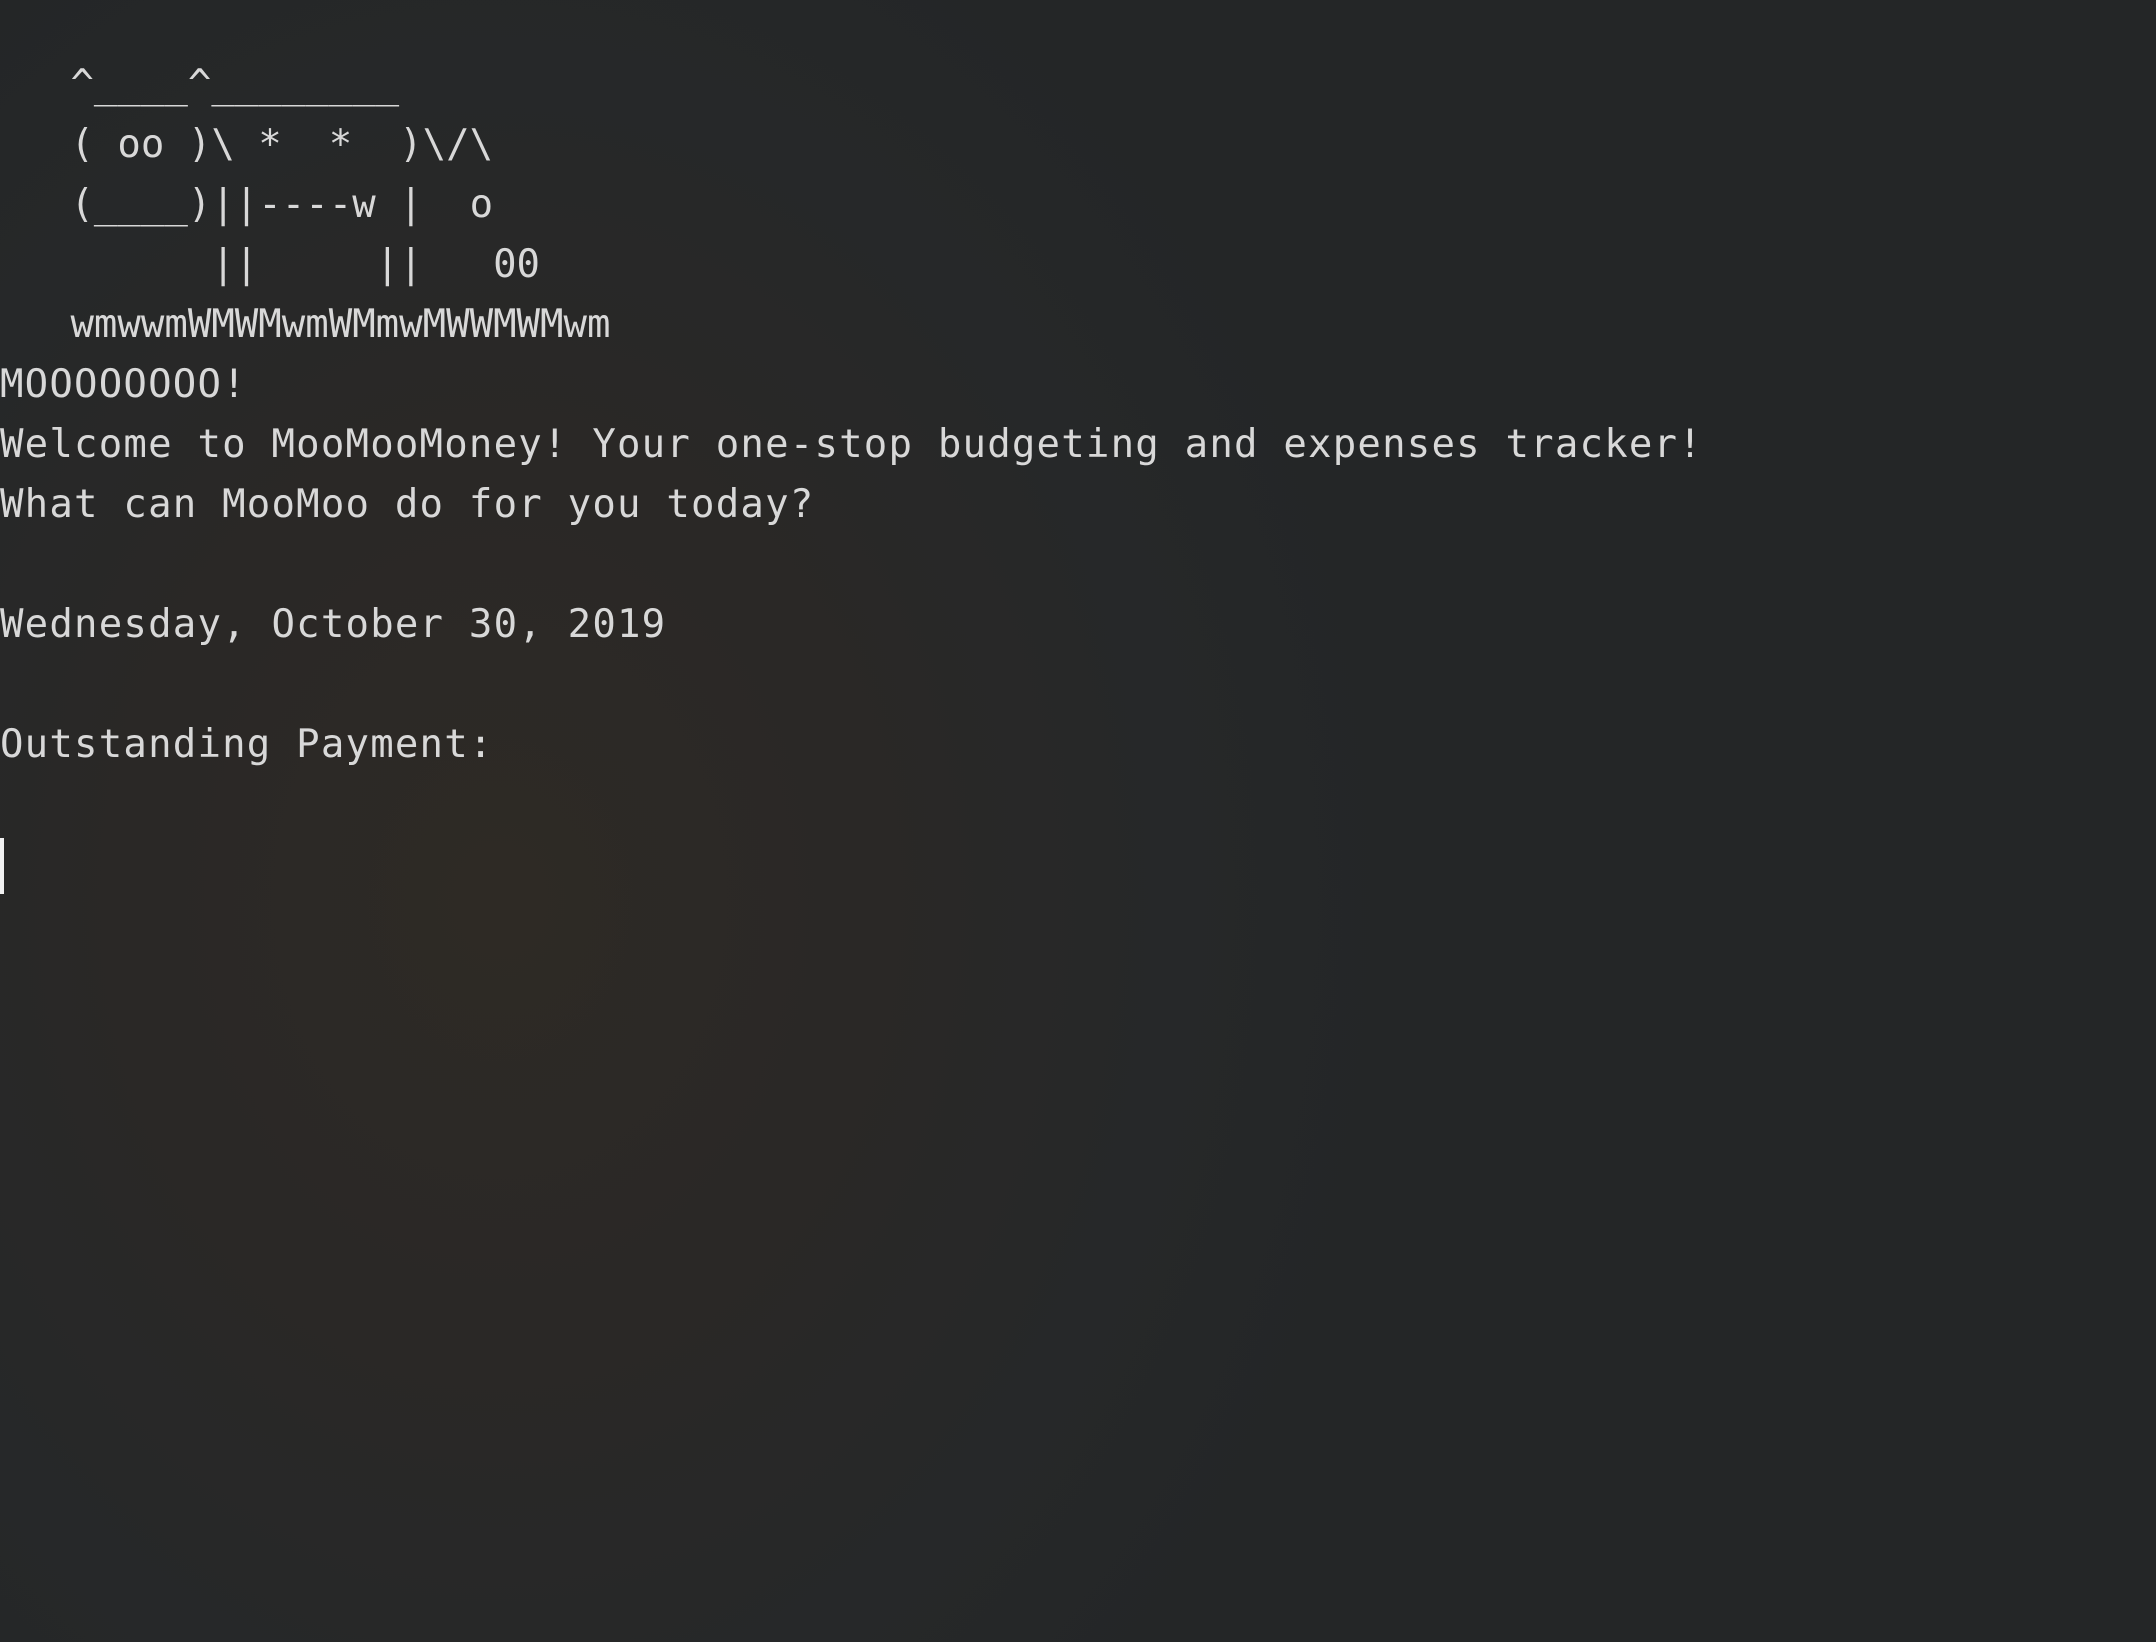  Describe the element at coordinates (333, 624) in the screenshot. I see `date-text: Wednesday, October 30, 2019` at that location.